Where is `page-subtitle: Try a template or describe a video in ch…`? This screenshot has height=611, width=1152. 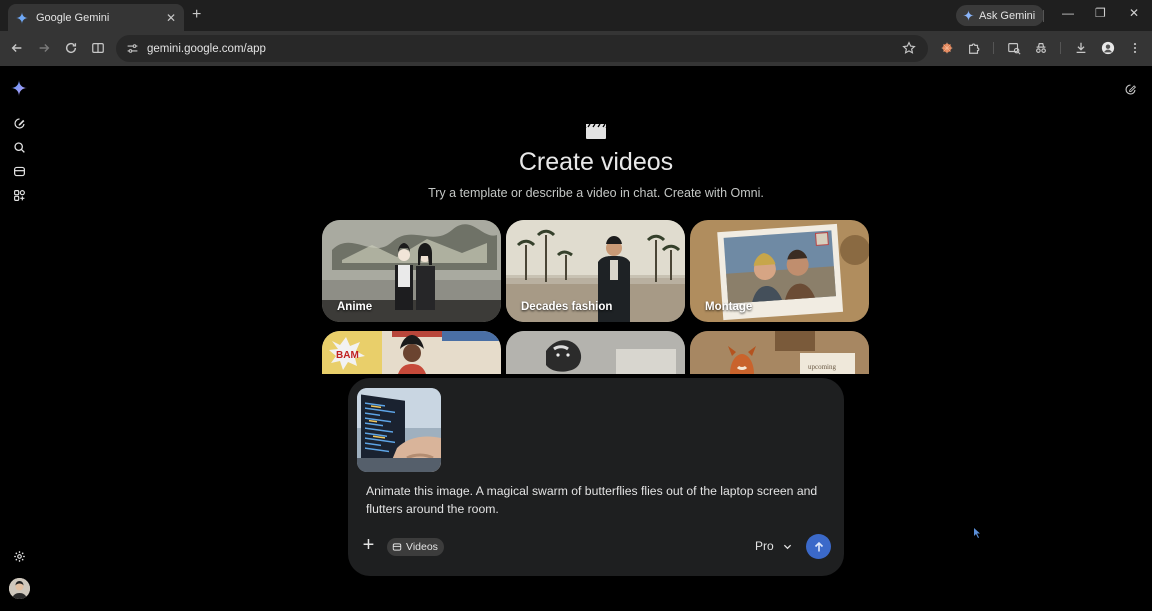 page-subtitle: Try a template or describe a video in ch… is located at coordinates (596, 193).